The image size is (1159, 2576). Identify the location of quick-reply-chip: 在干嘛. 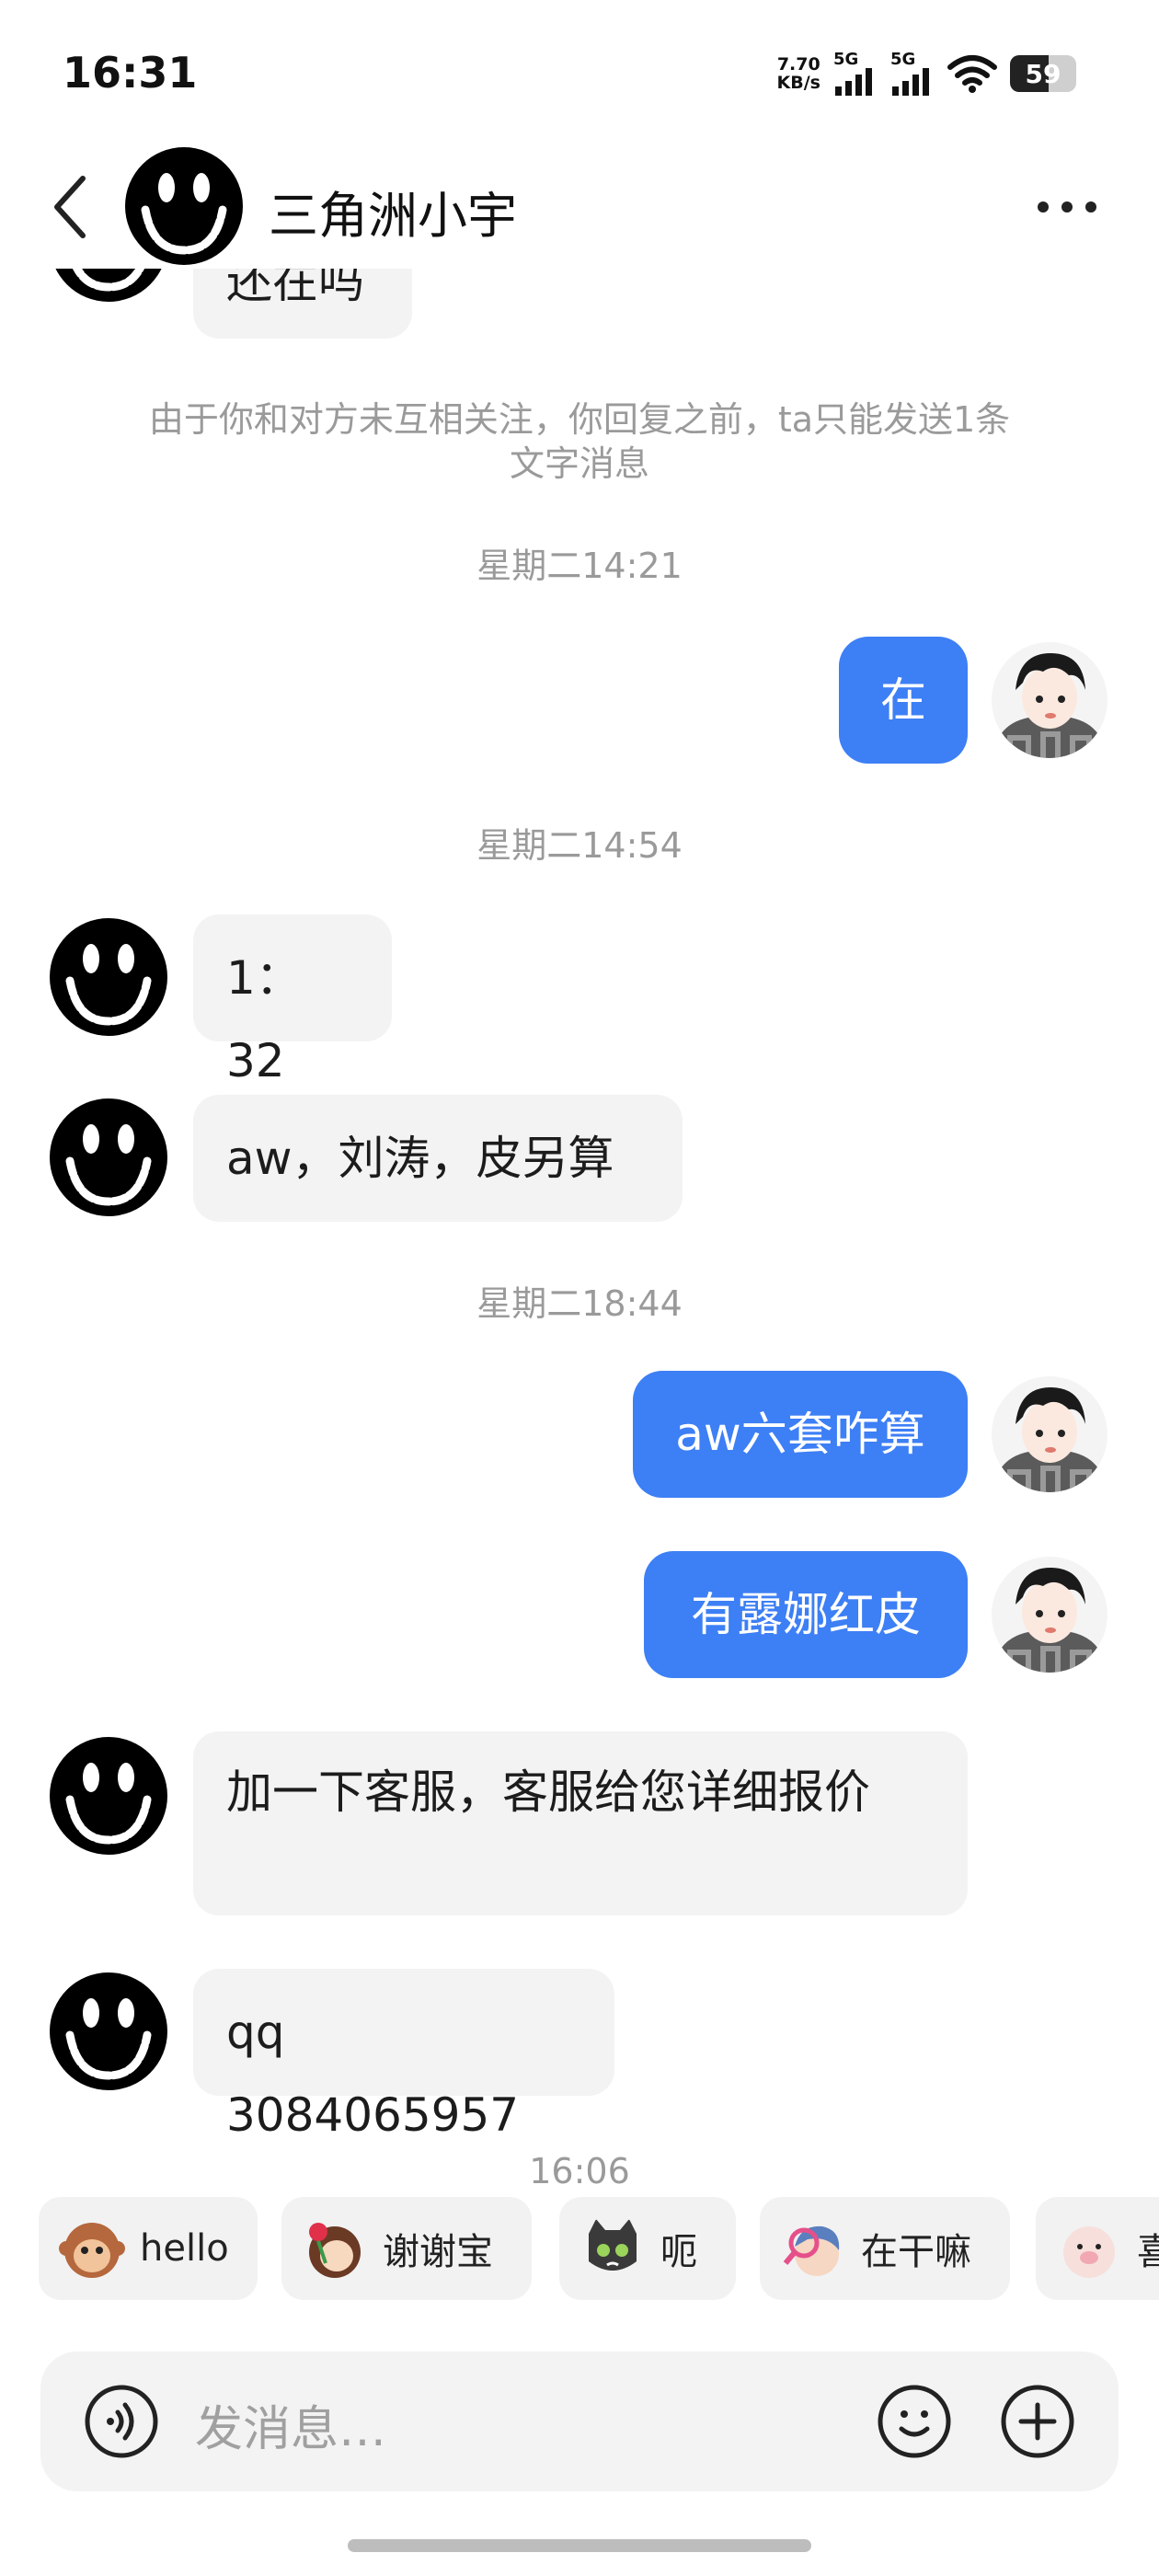
(885, 2248).